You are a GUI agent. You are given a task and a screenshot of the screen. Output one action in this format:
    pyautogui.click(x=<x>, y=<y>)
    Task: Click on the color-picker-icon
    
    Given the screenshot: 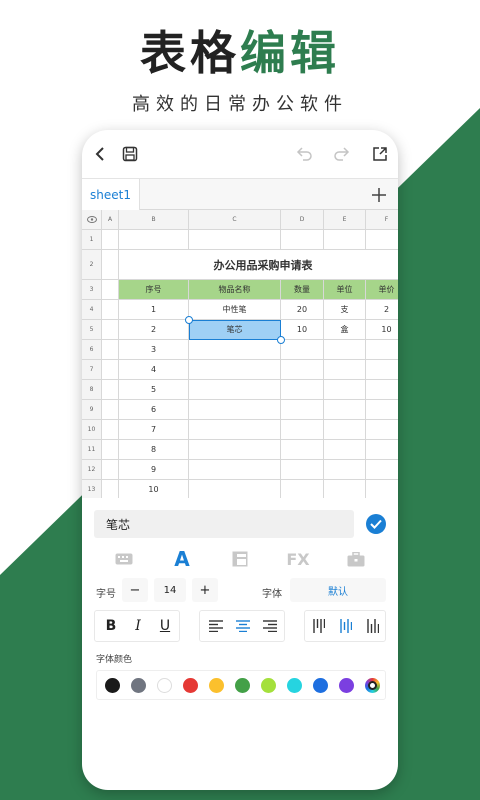 What is the action you would take?
    pyautogui.click(x=372, y=685)
    